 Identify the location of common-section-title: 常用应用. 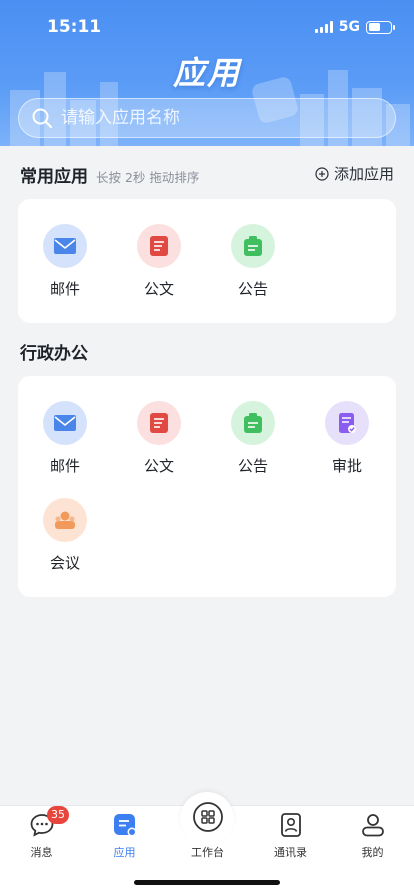
(54, 177).